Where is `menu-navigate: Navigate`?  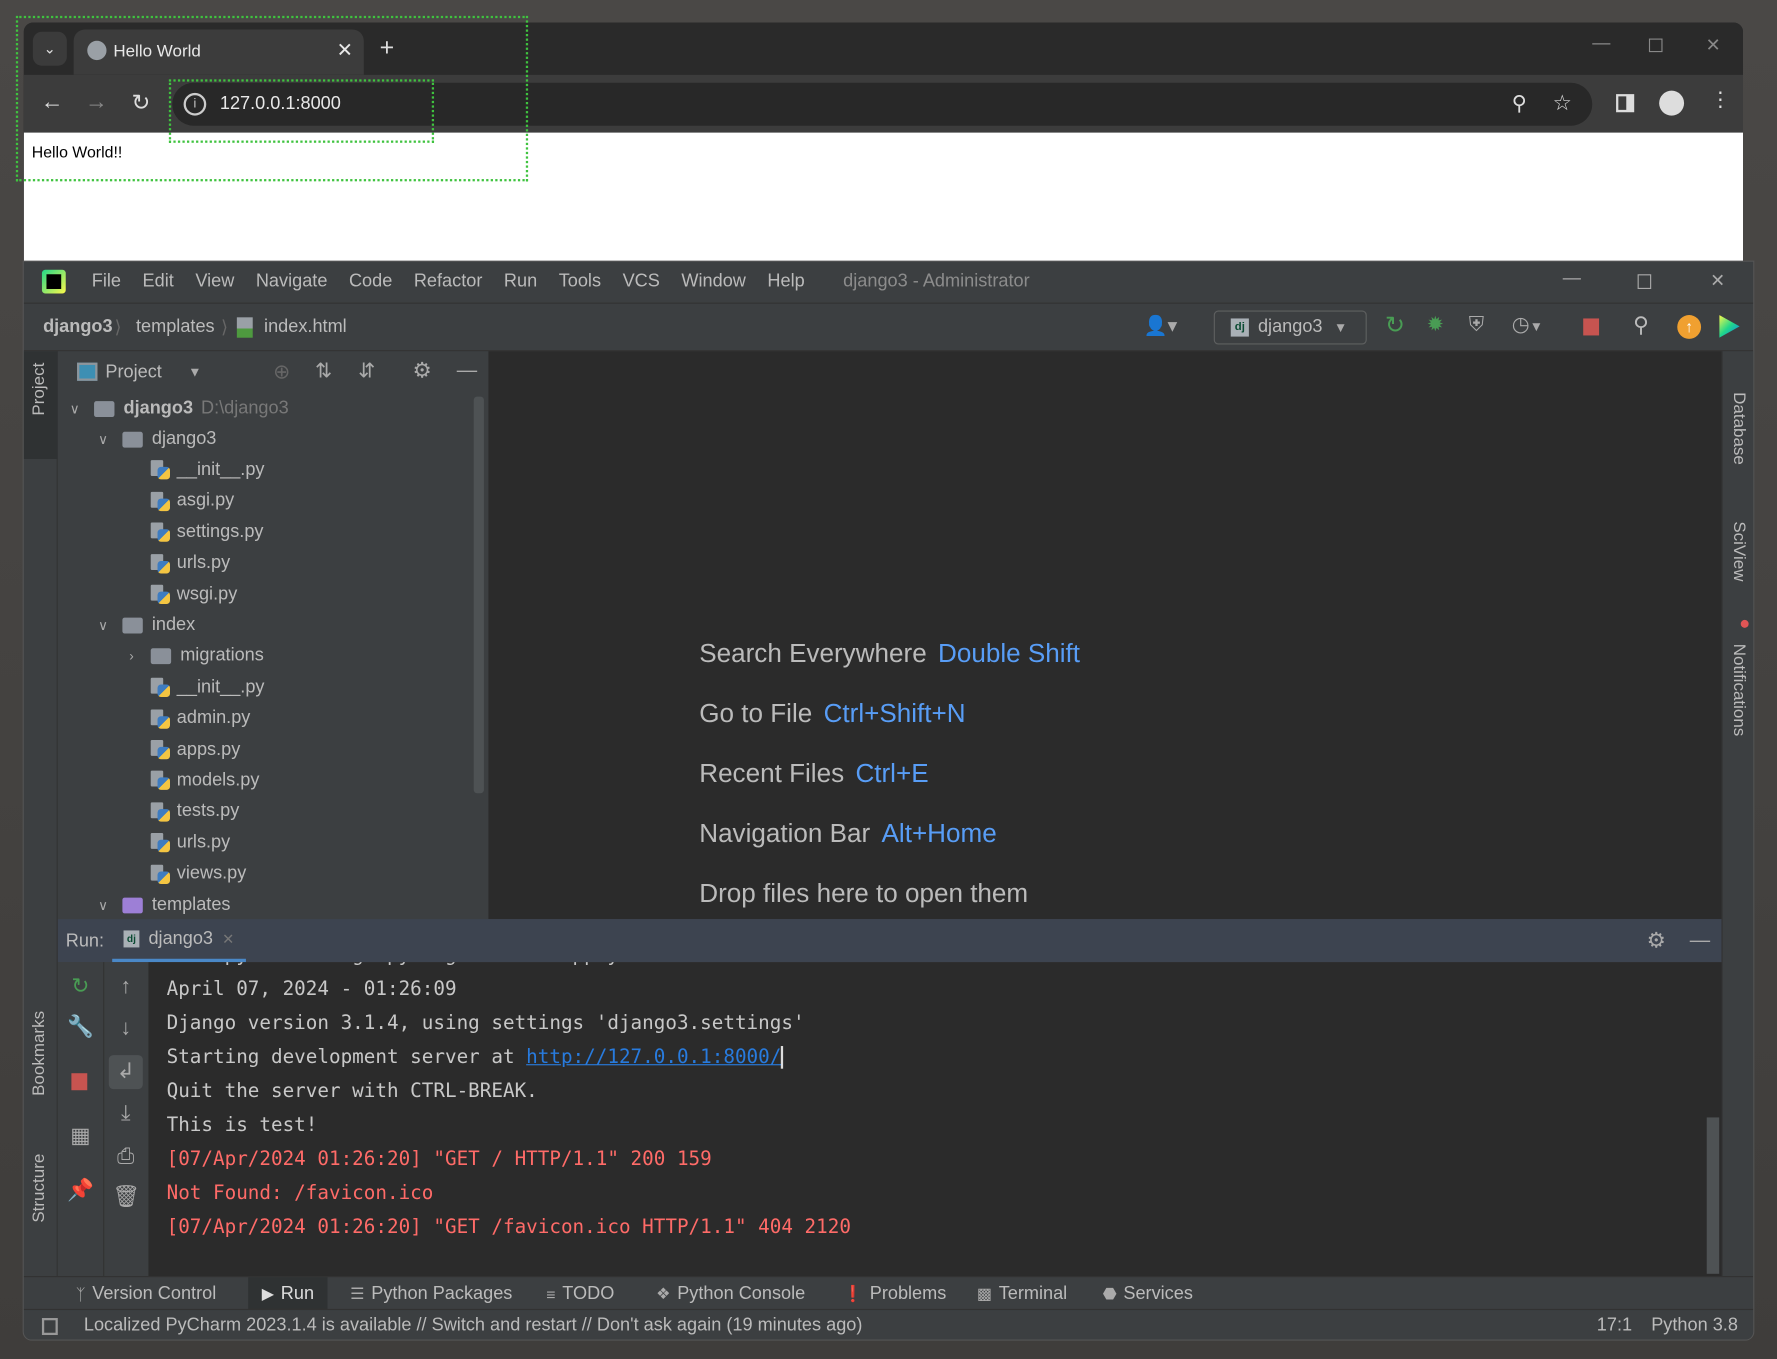 menu-navigate: Navigate is located at coordinates (292, 282).